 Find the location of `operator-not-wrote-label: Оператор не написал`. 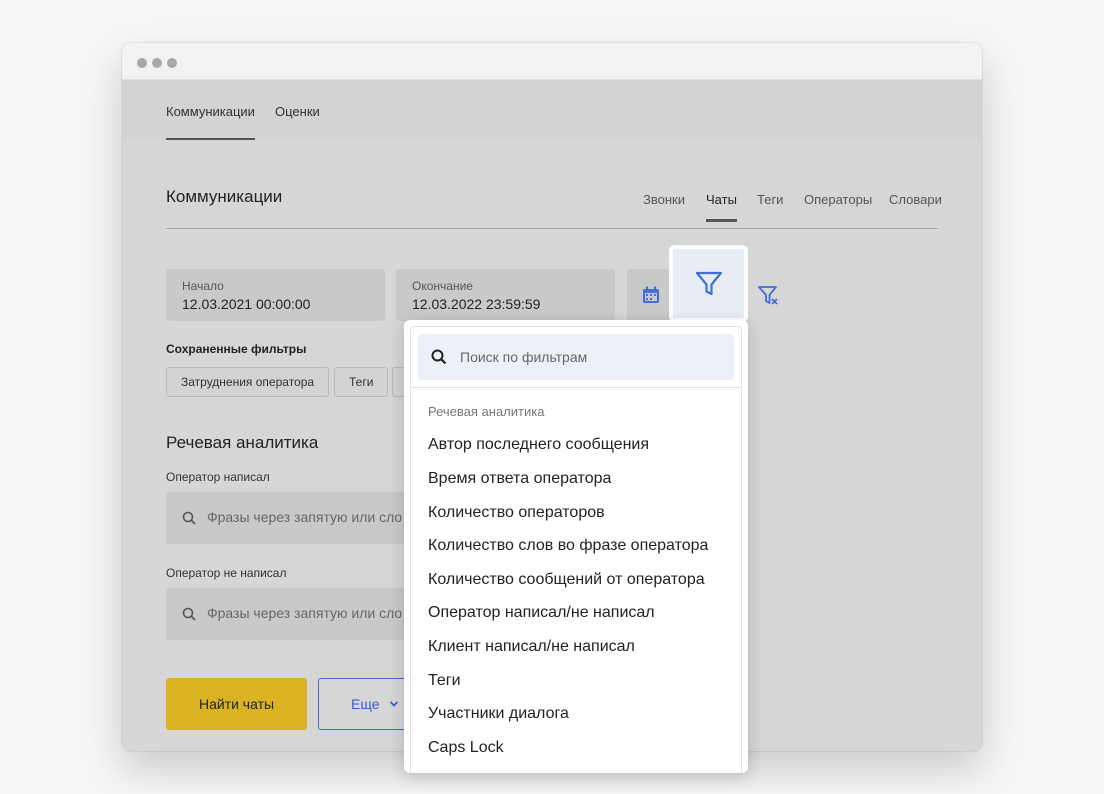

operator-not-wrote-label: Оператор не написал is located at coordinates (226, 573).